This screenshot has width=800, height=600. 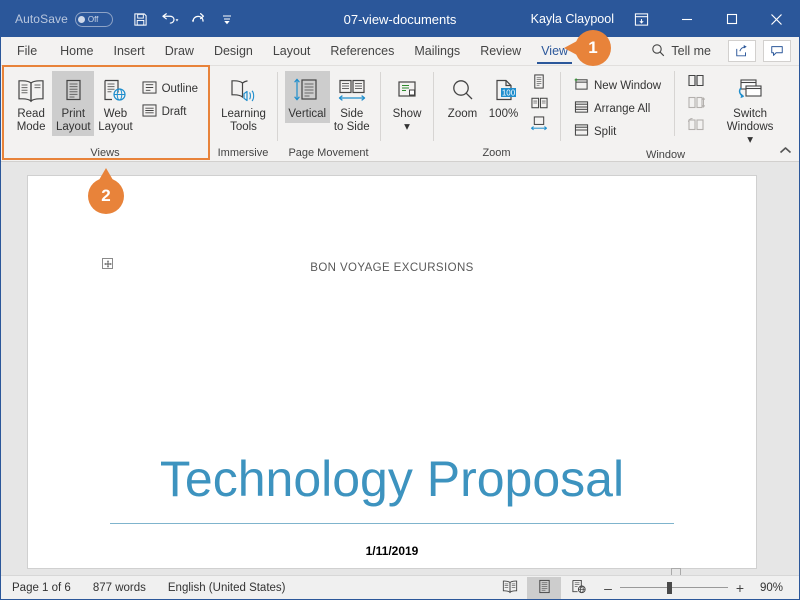 What do you see at coordinates (292, 51) in the screenshot?
I see `tab-layout: Layout` at bounding box center [292, 51].